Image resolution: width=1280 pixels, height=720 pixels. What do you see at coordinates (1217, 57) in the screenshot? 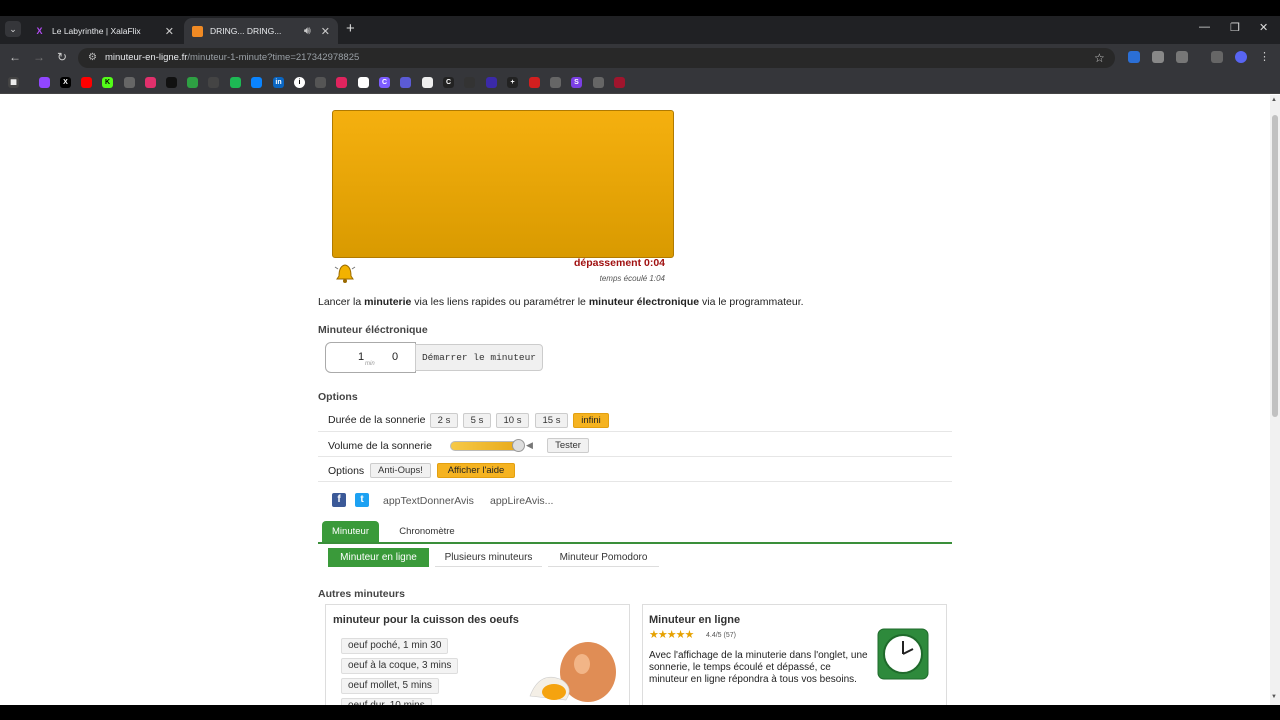
I see `media-controls-icon` at bounding box center [1217, 57].